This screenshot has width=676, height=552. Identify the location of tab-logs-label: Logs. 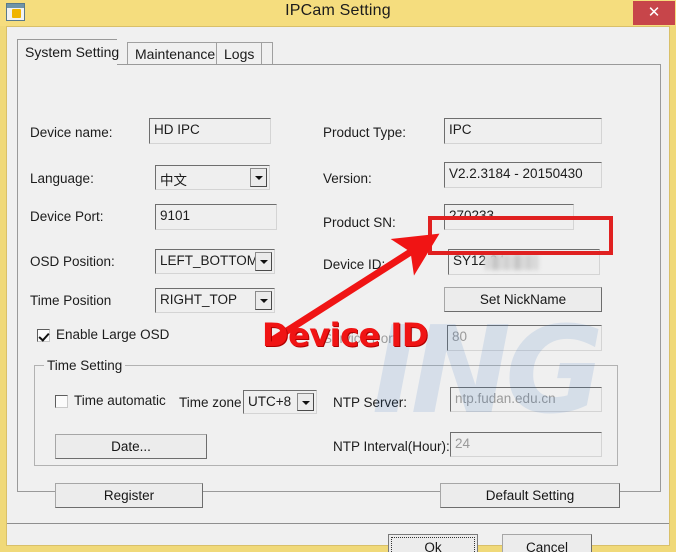
(239, 54).